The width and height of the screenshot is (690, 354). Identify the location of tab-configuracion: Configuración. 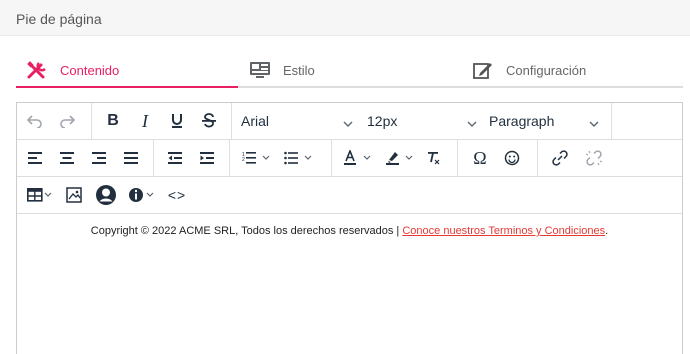
(529, 70).